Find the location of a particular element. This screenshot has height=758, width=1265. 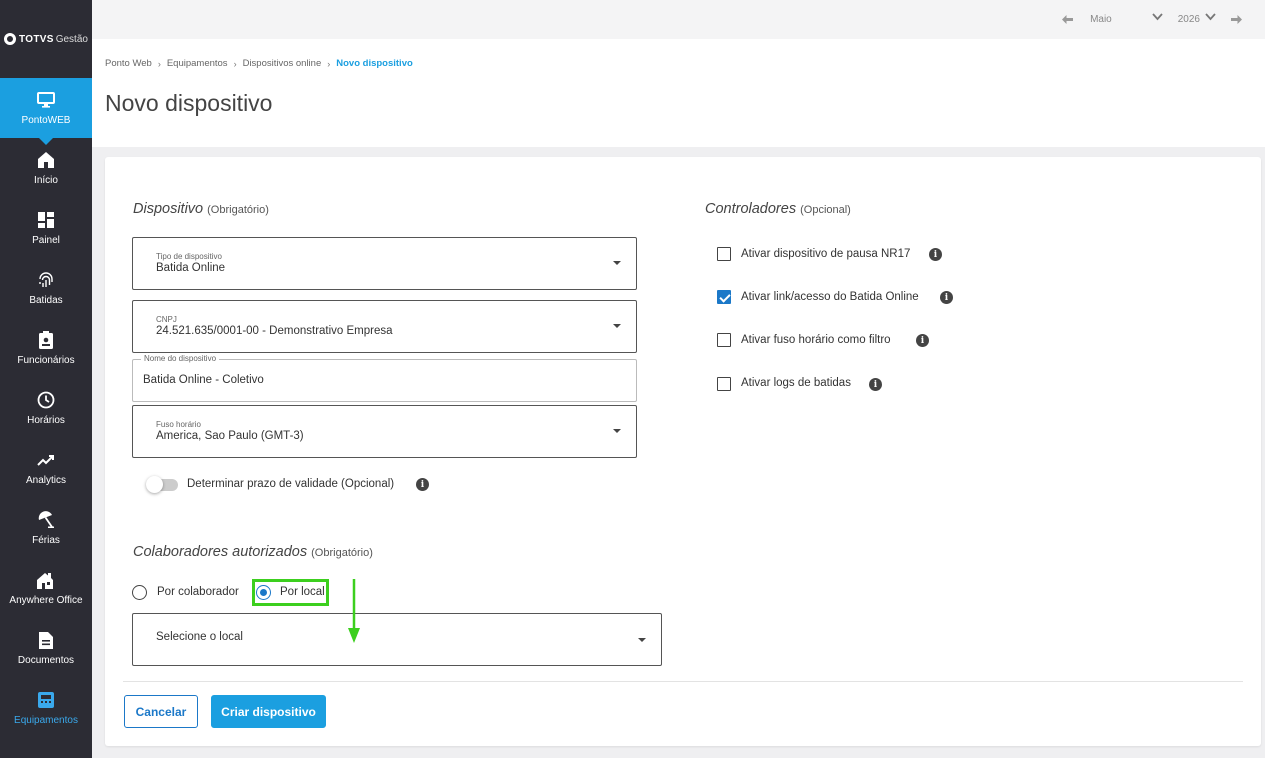

monitor-icon is located at coordinates (46, 100).